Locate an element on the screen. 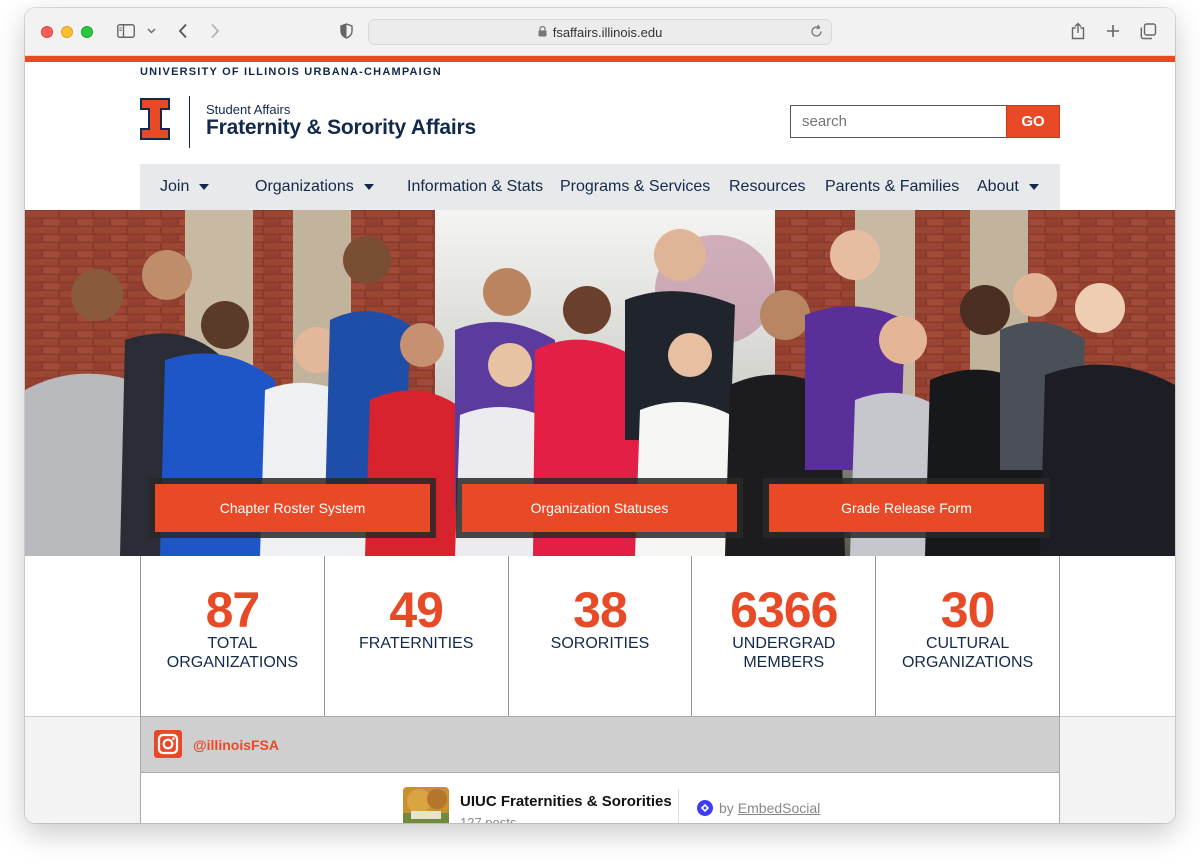 The height and width of the screenshot is (865, 1200). hero-button-frame: Organization Statuses is located at coordinates (599, 508).